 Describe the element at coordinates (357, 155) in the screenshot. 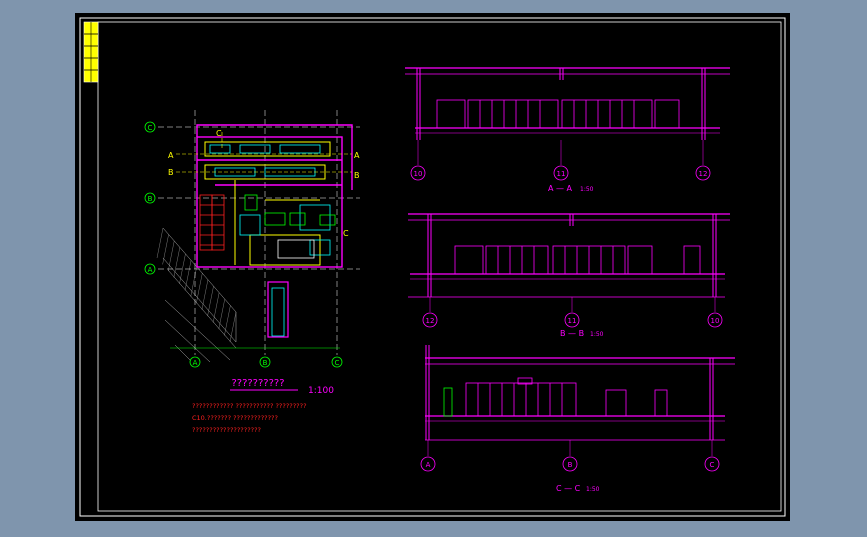

I see `section-cut-a-right: A` at that location.